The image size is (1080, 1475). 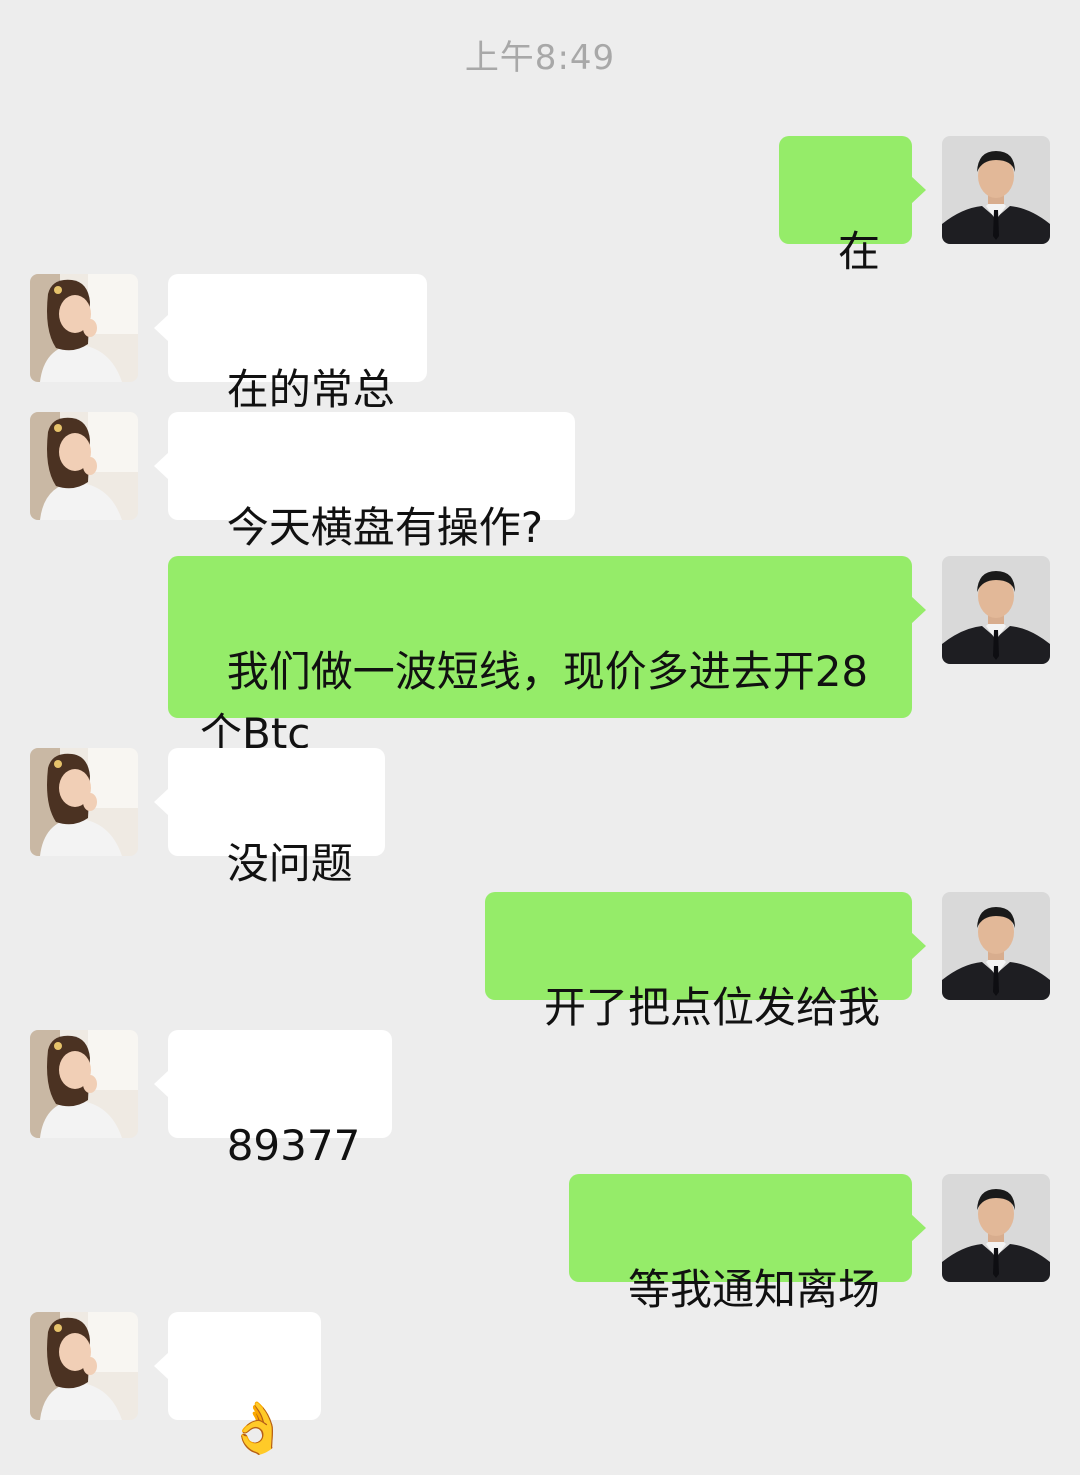 I want to click on ok-hand-emoji: 👌, so click(x=257, y=1428).